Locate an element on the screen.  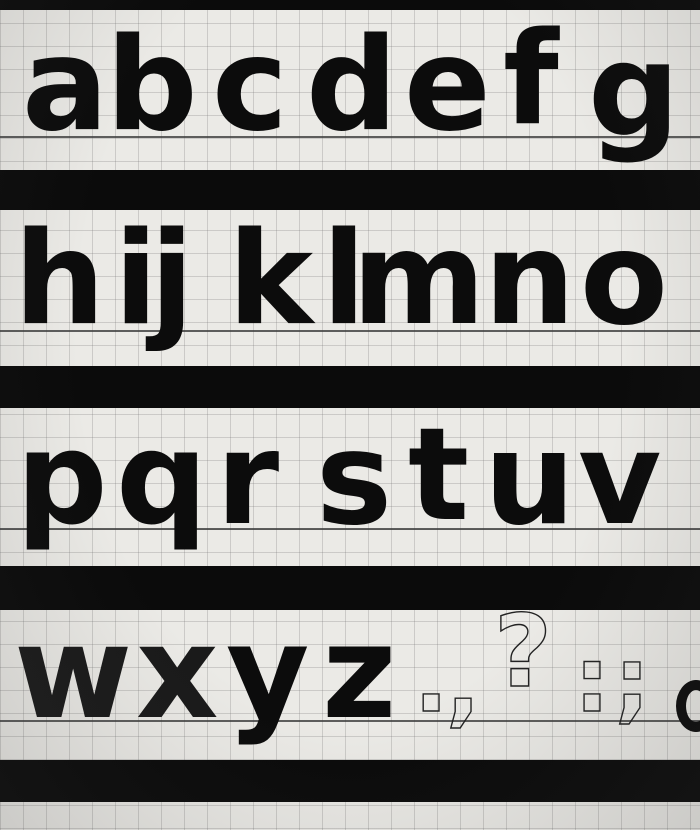
letter-glyph: c is located at coordinates (250, 85).